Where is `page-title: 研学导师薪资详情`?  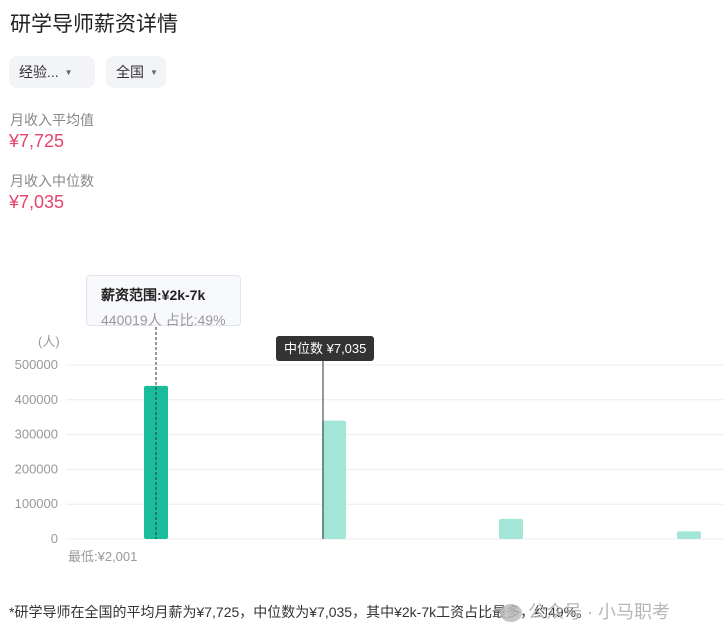
page-title: 研学导师薪资详情 is located at coordinates (94, 24).